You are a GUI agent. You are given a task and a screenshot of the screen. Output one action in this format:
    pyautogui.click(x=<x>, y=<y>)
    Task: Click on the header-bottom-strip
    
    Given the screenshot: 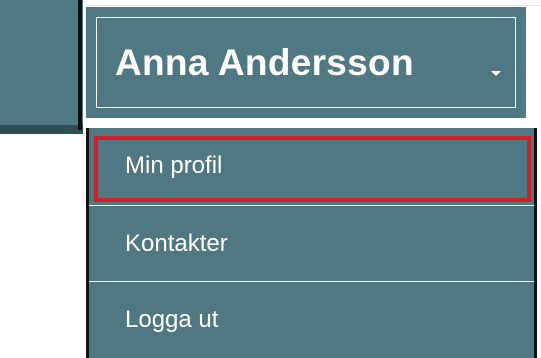 What is the action you would take?
    pyautogui.click(x=41, y=129)
    